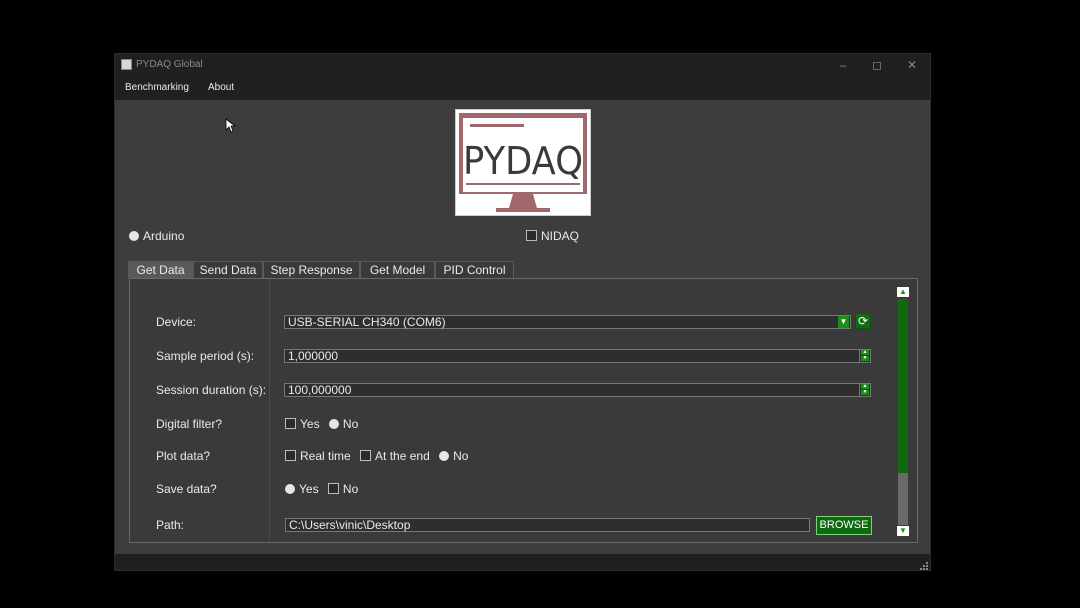 The width and height of the screenshot is (1080, 608). Describe the element at coordinates (903, 499) in the screenshot. I see `scroll-track` at that location.